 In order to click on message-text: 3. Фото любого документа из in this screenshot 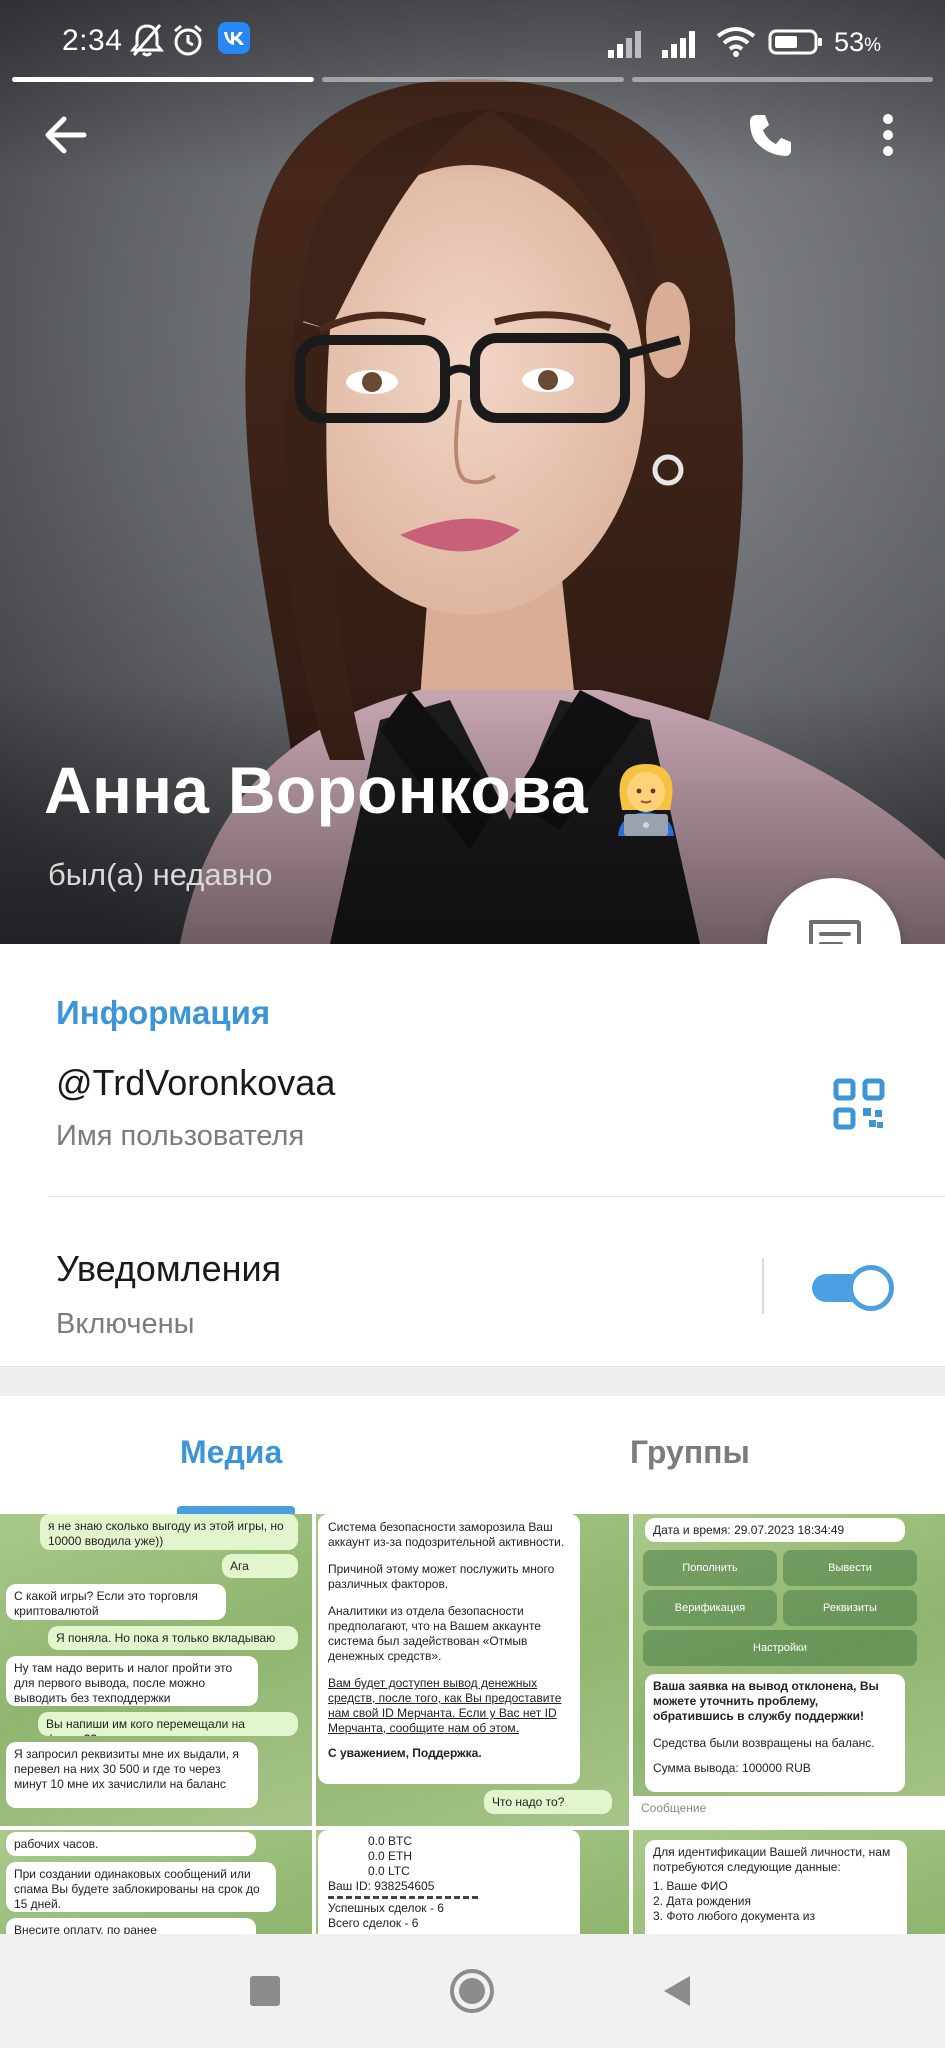, I will do `click(734, 1916)`.